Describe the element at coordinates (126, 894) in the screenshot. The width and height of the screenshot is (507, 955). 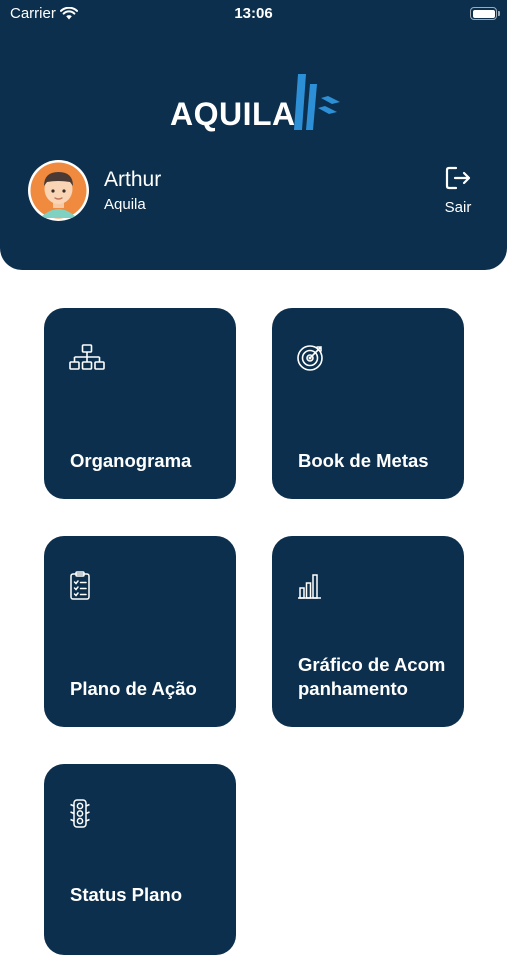
I see `menu-card-label: Status Plano` at that location.